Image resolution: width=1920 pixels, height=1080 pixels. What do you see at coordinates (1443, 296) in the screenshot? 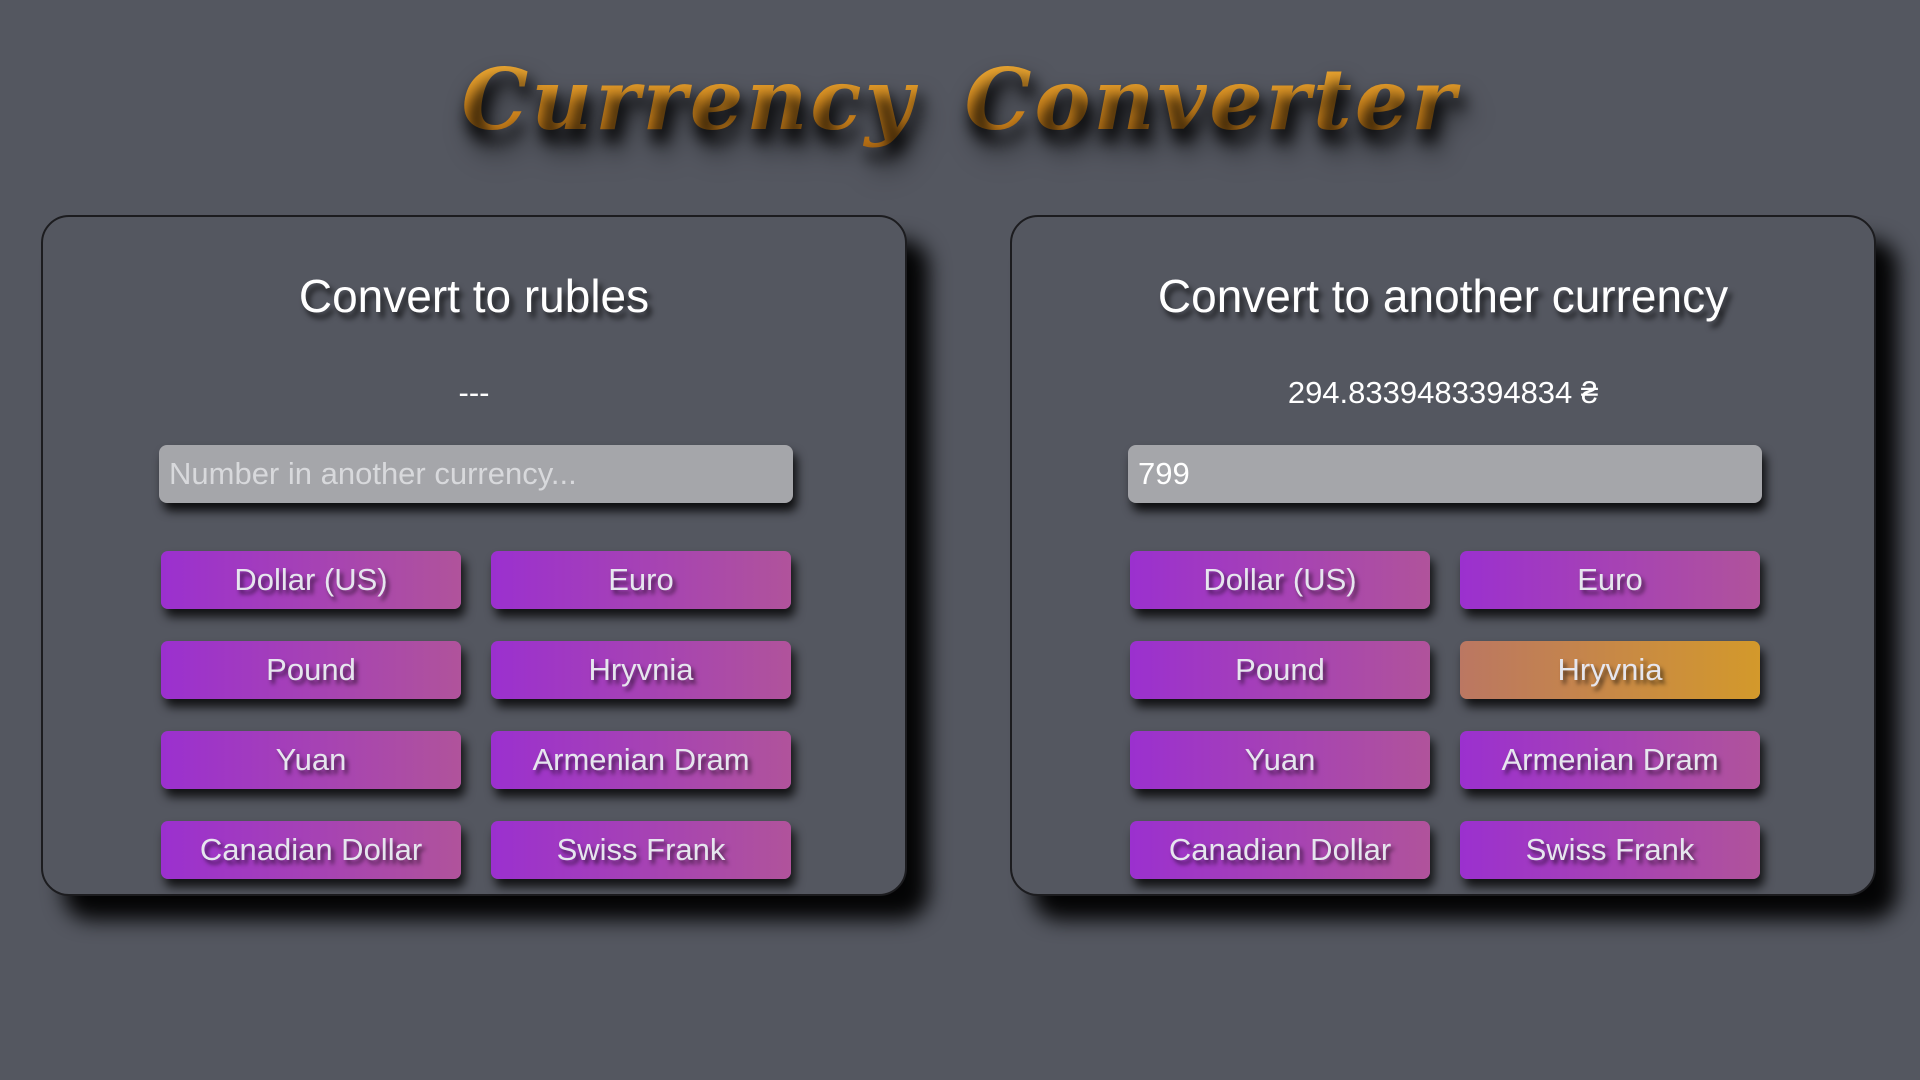
I see `panel-title: Convert to another currency` at bounding box center [1443, 296].